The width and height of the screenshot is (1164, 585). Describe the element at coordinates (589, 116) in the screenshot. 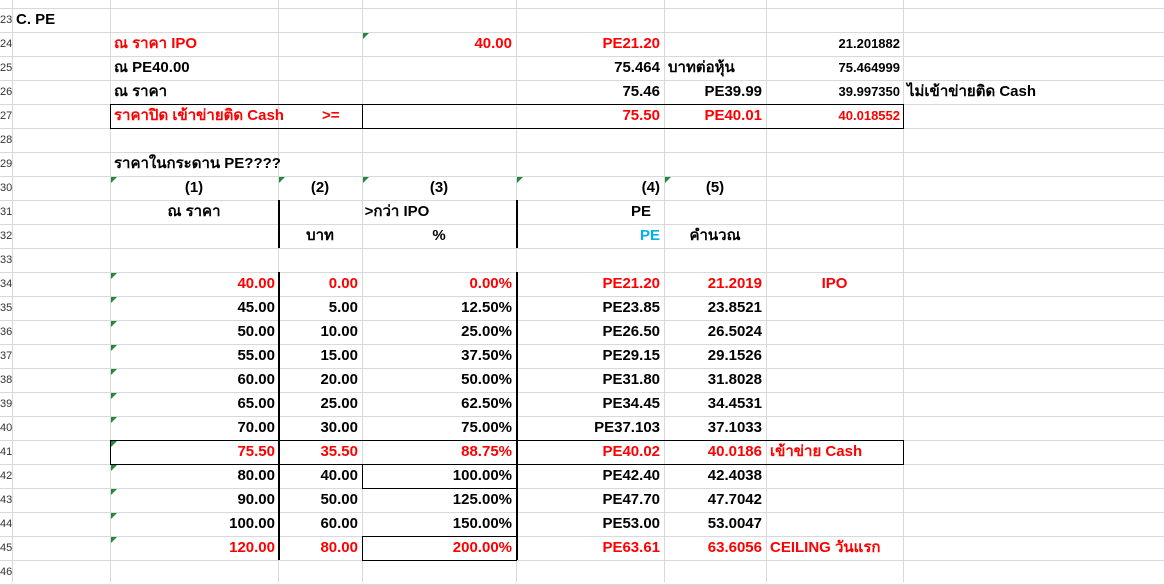

I see `cash-price: 75.50` at that location.